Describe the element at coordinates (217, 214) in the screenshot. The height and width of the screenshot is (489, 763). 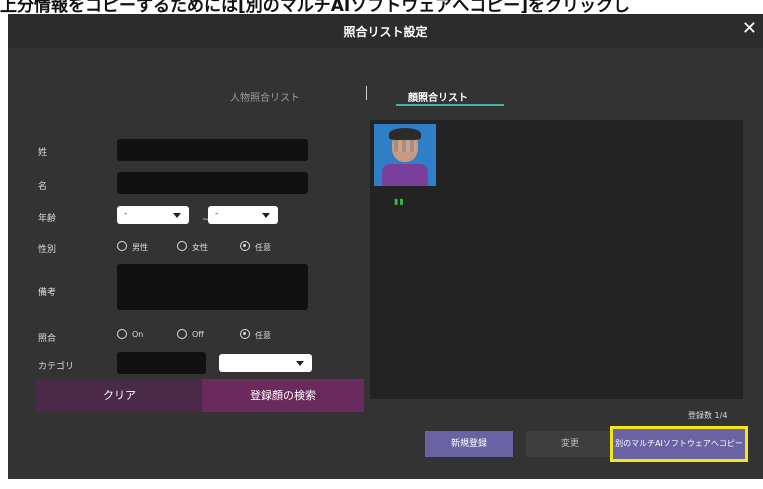
I see `age-to-value: -` at that location.